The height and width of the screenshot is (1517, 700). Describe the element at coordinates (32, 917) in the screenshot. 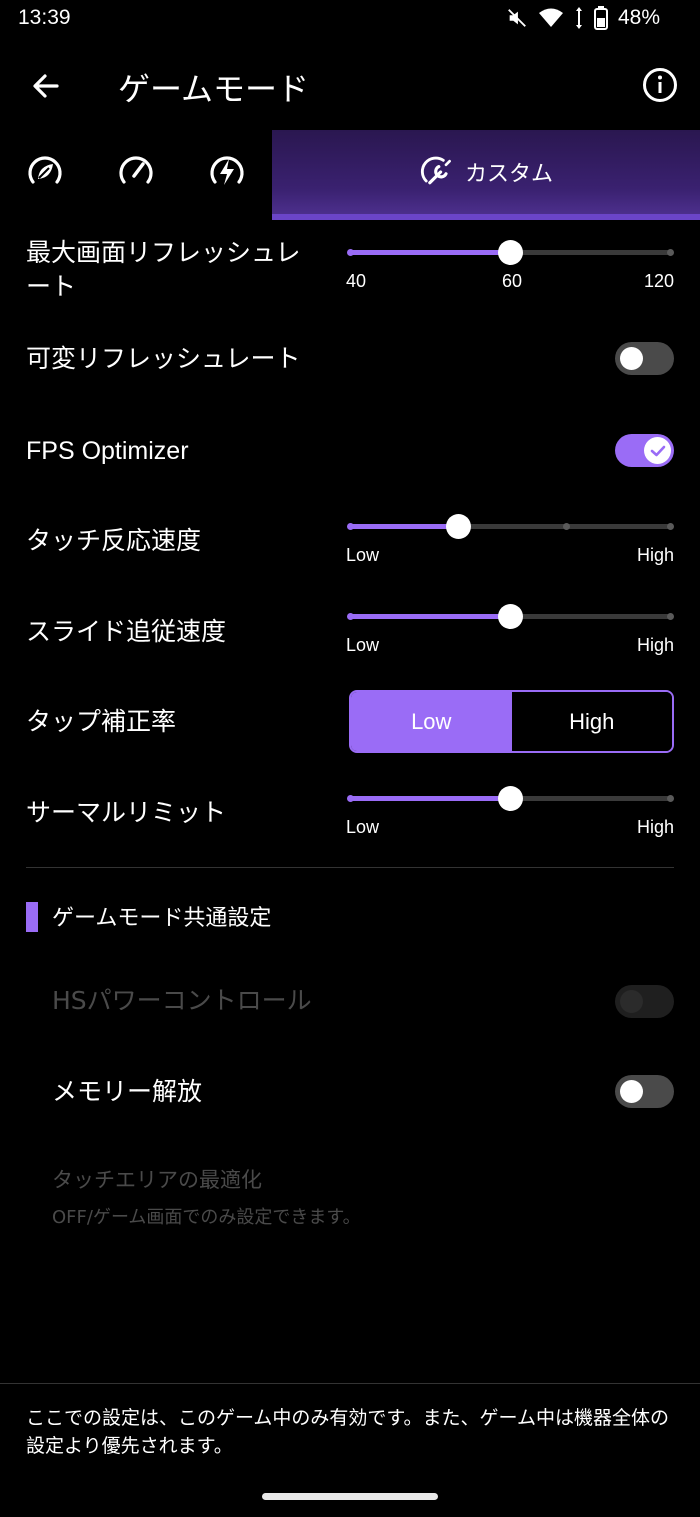

I see `section-accent-bar` at that location.